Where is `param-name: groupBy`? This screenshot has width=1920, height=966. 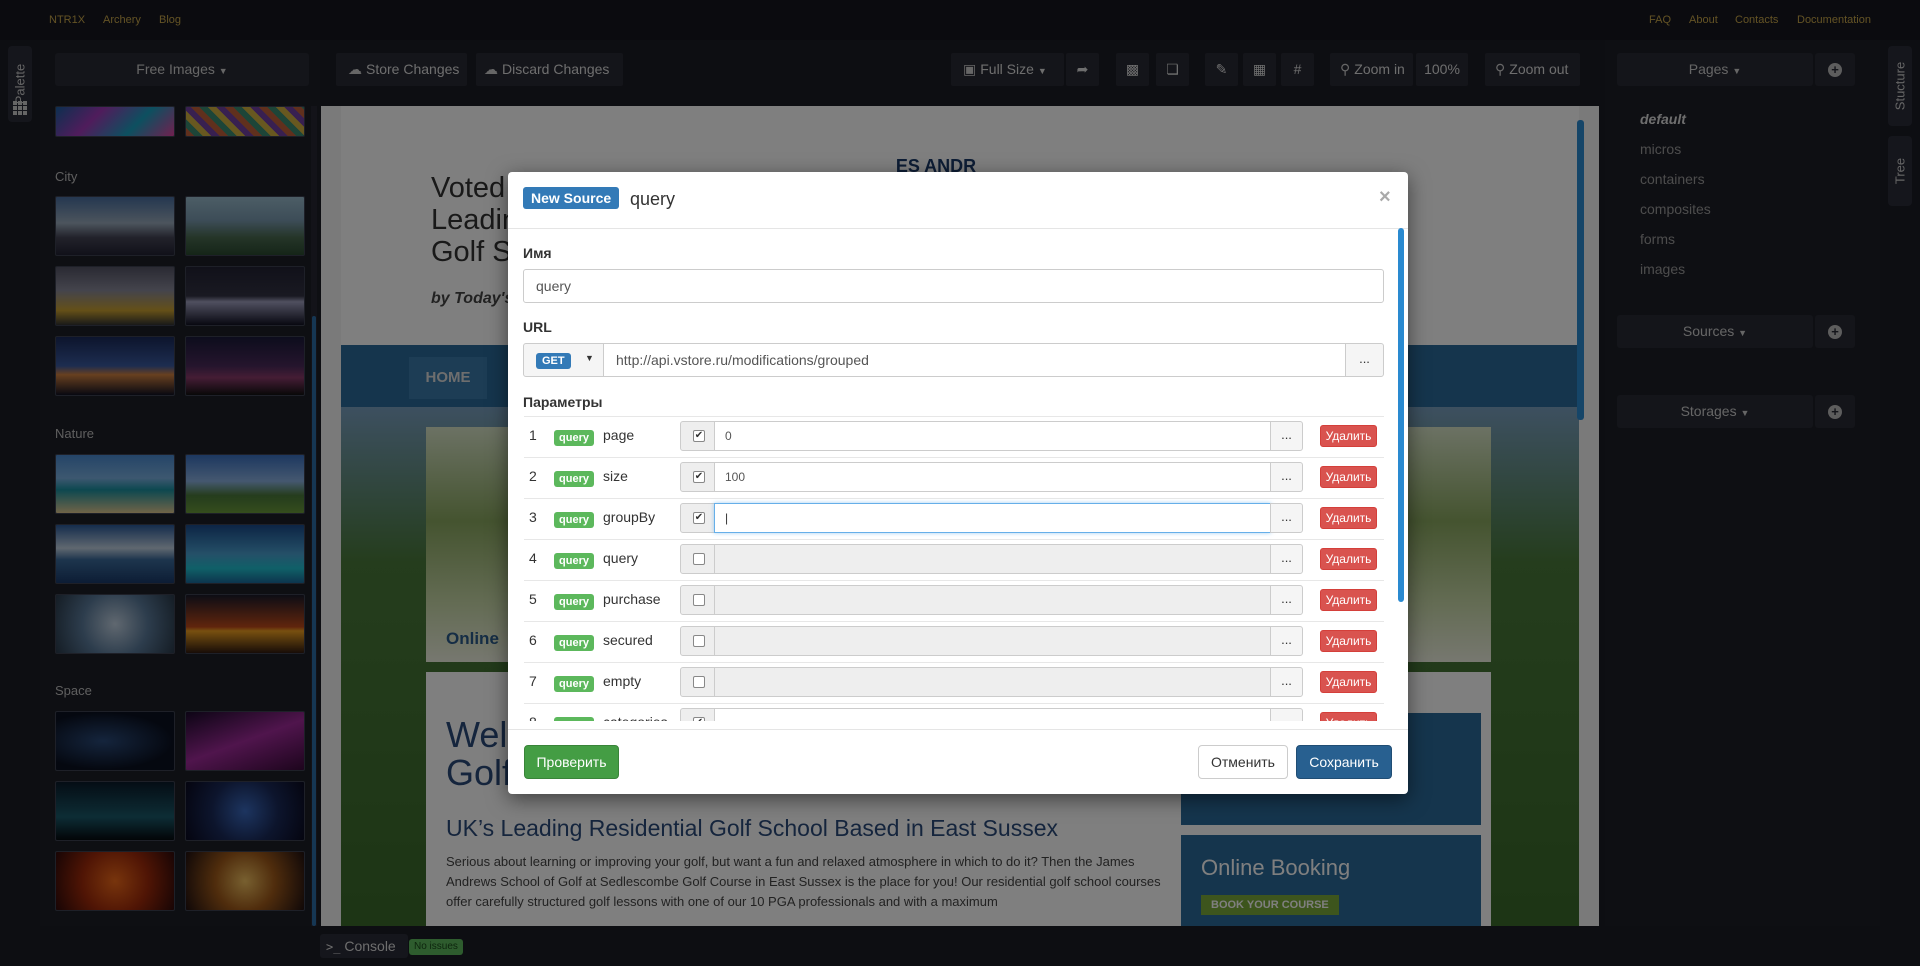
param-name: groupBy is located at coordinates (629, 517).